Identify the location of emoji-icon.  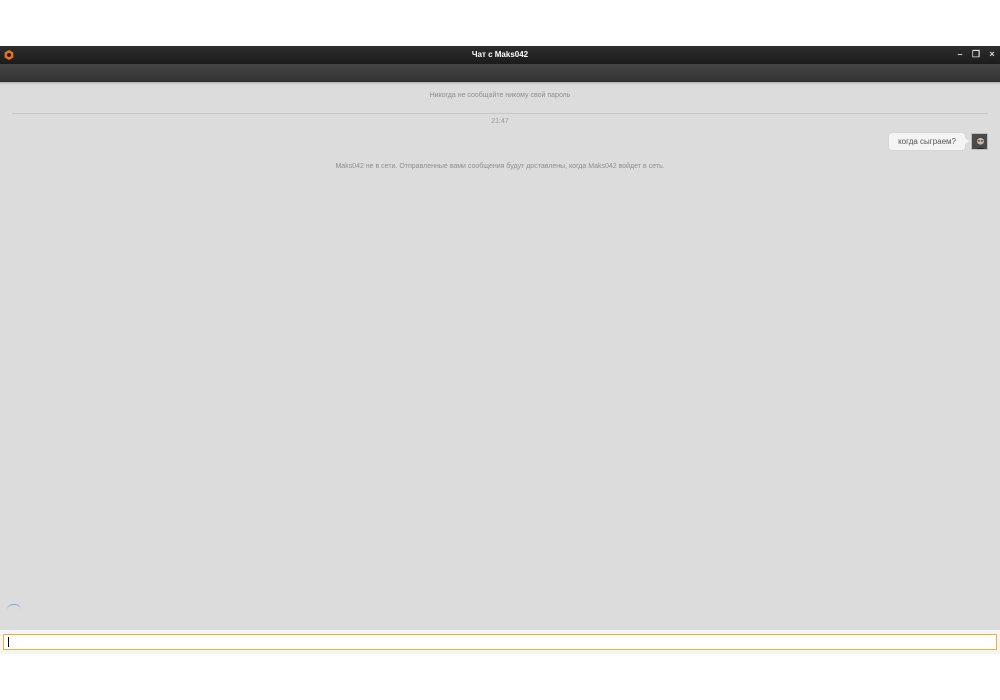
(14, 607).